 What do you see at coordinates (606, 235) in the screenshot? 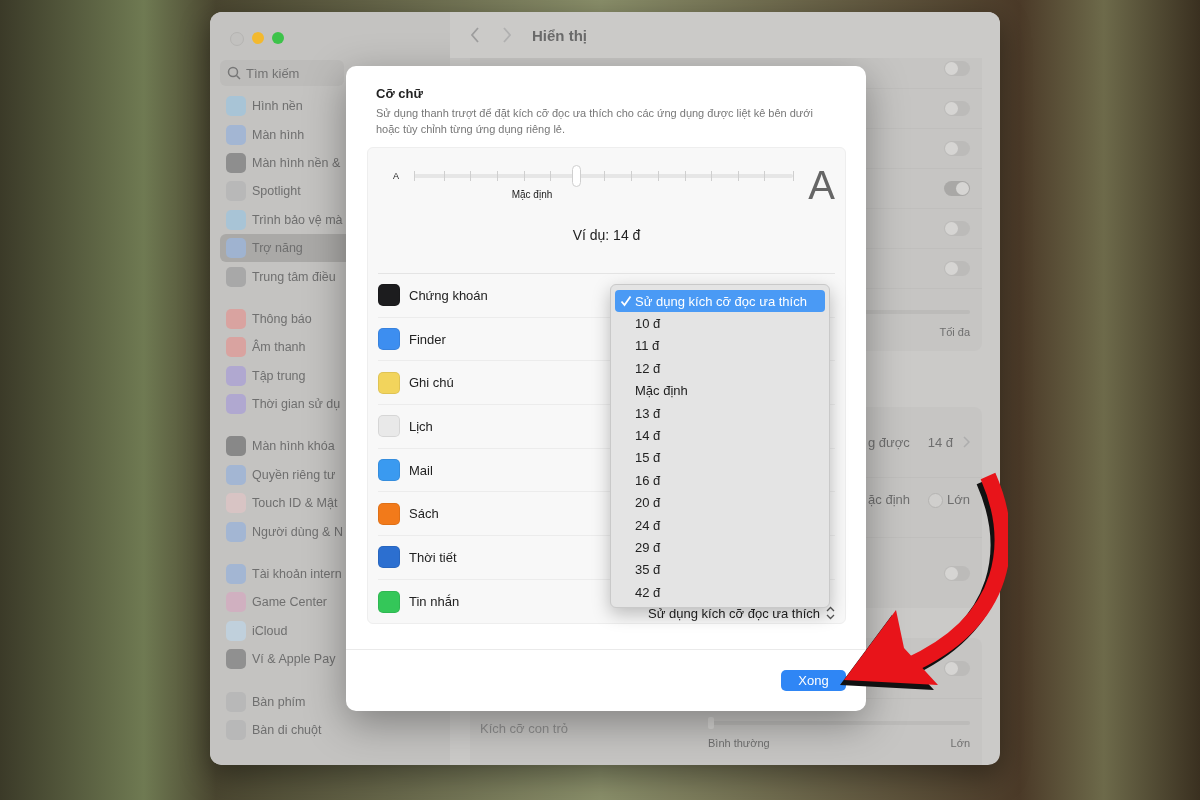
I see `example-text: Ví dụ: 14 đ` at bounding box center [606, 235].